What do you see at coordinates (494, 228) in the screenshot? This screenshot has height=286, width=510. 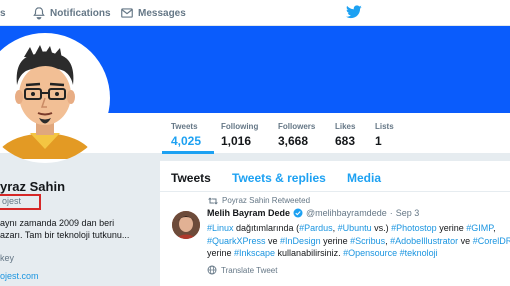 I see `tweet-text-segment: ,` at bounding box center [494, 228].